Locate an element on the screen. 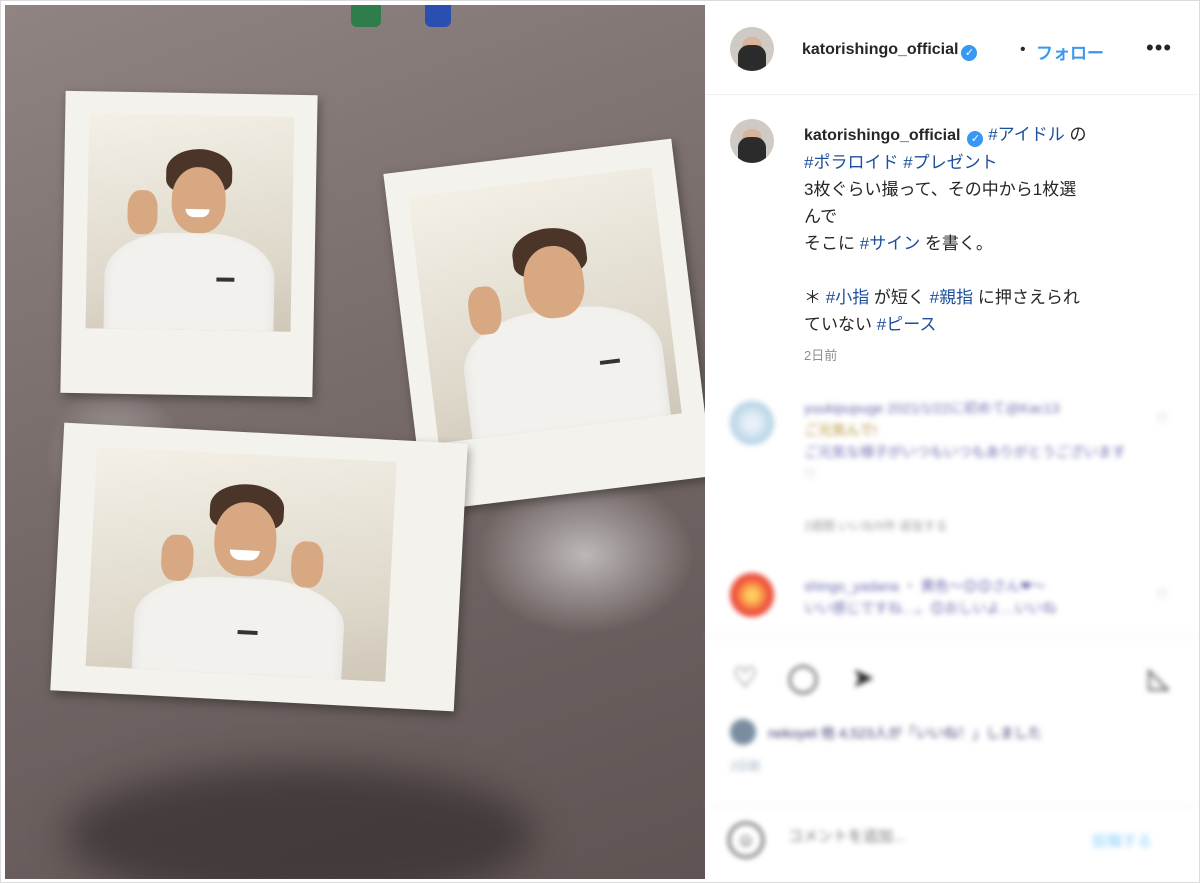  add-comment-bar: ☺ 投稿する is located at coordinates (951, 842).